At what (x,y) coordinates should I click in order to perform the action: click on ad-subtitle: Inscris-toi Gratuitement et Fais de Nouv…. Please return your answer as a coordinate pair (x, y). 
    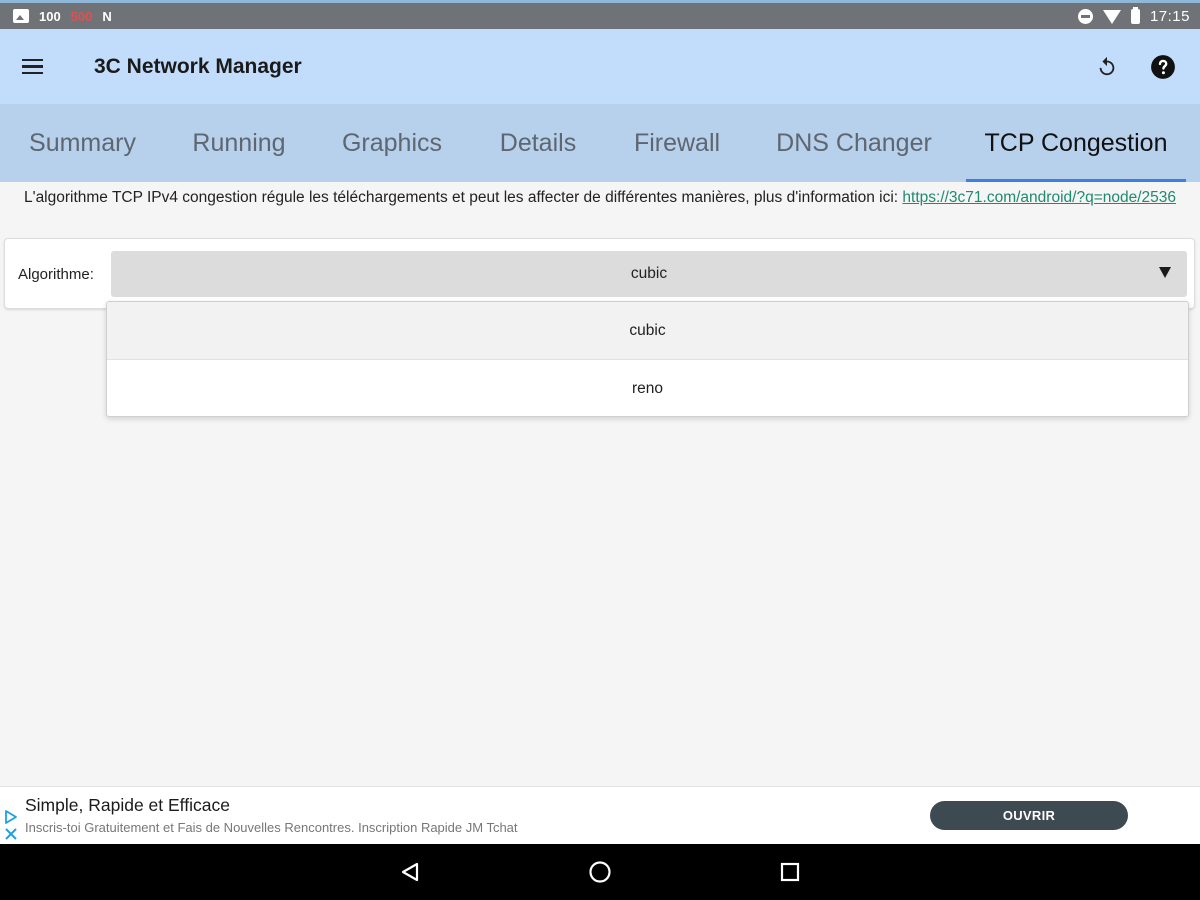
    Looking at the image, I should click on (271, 827).